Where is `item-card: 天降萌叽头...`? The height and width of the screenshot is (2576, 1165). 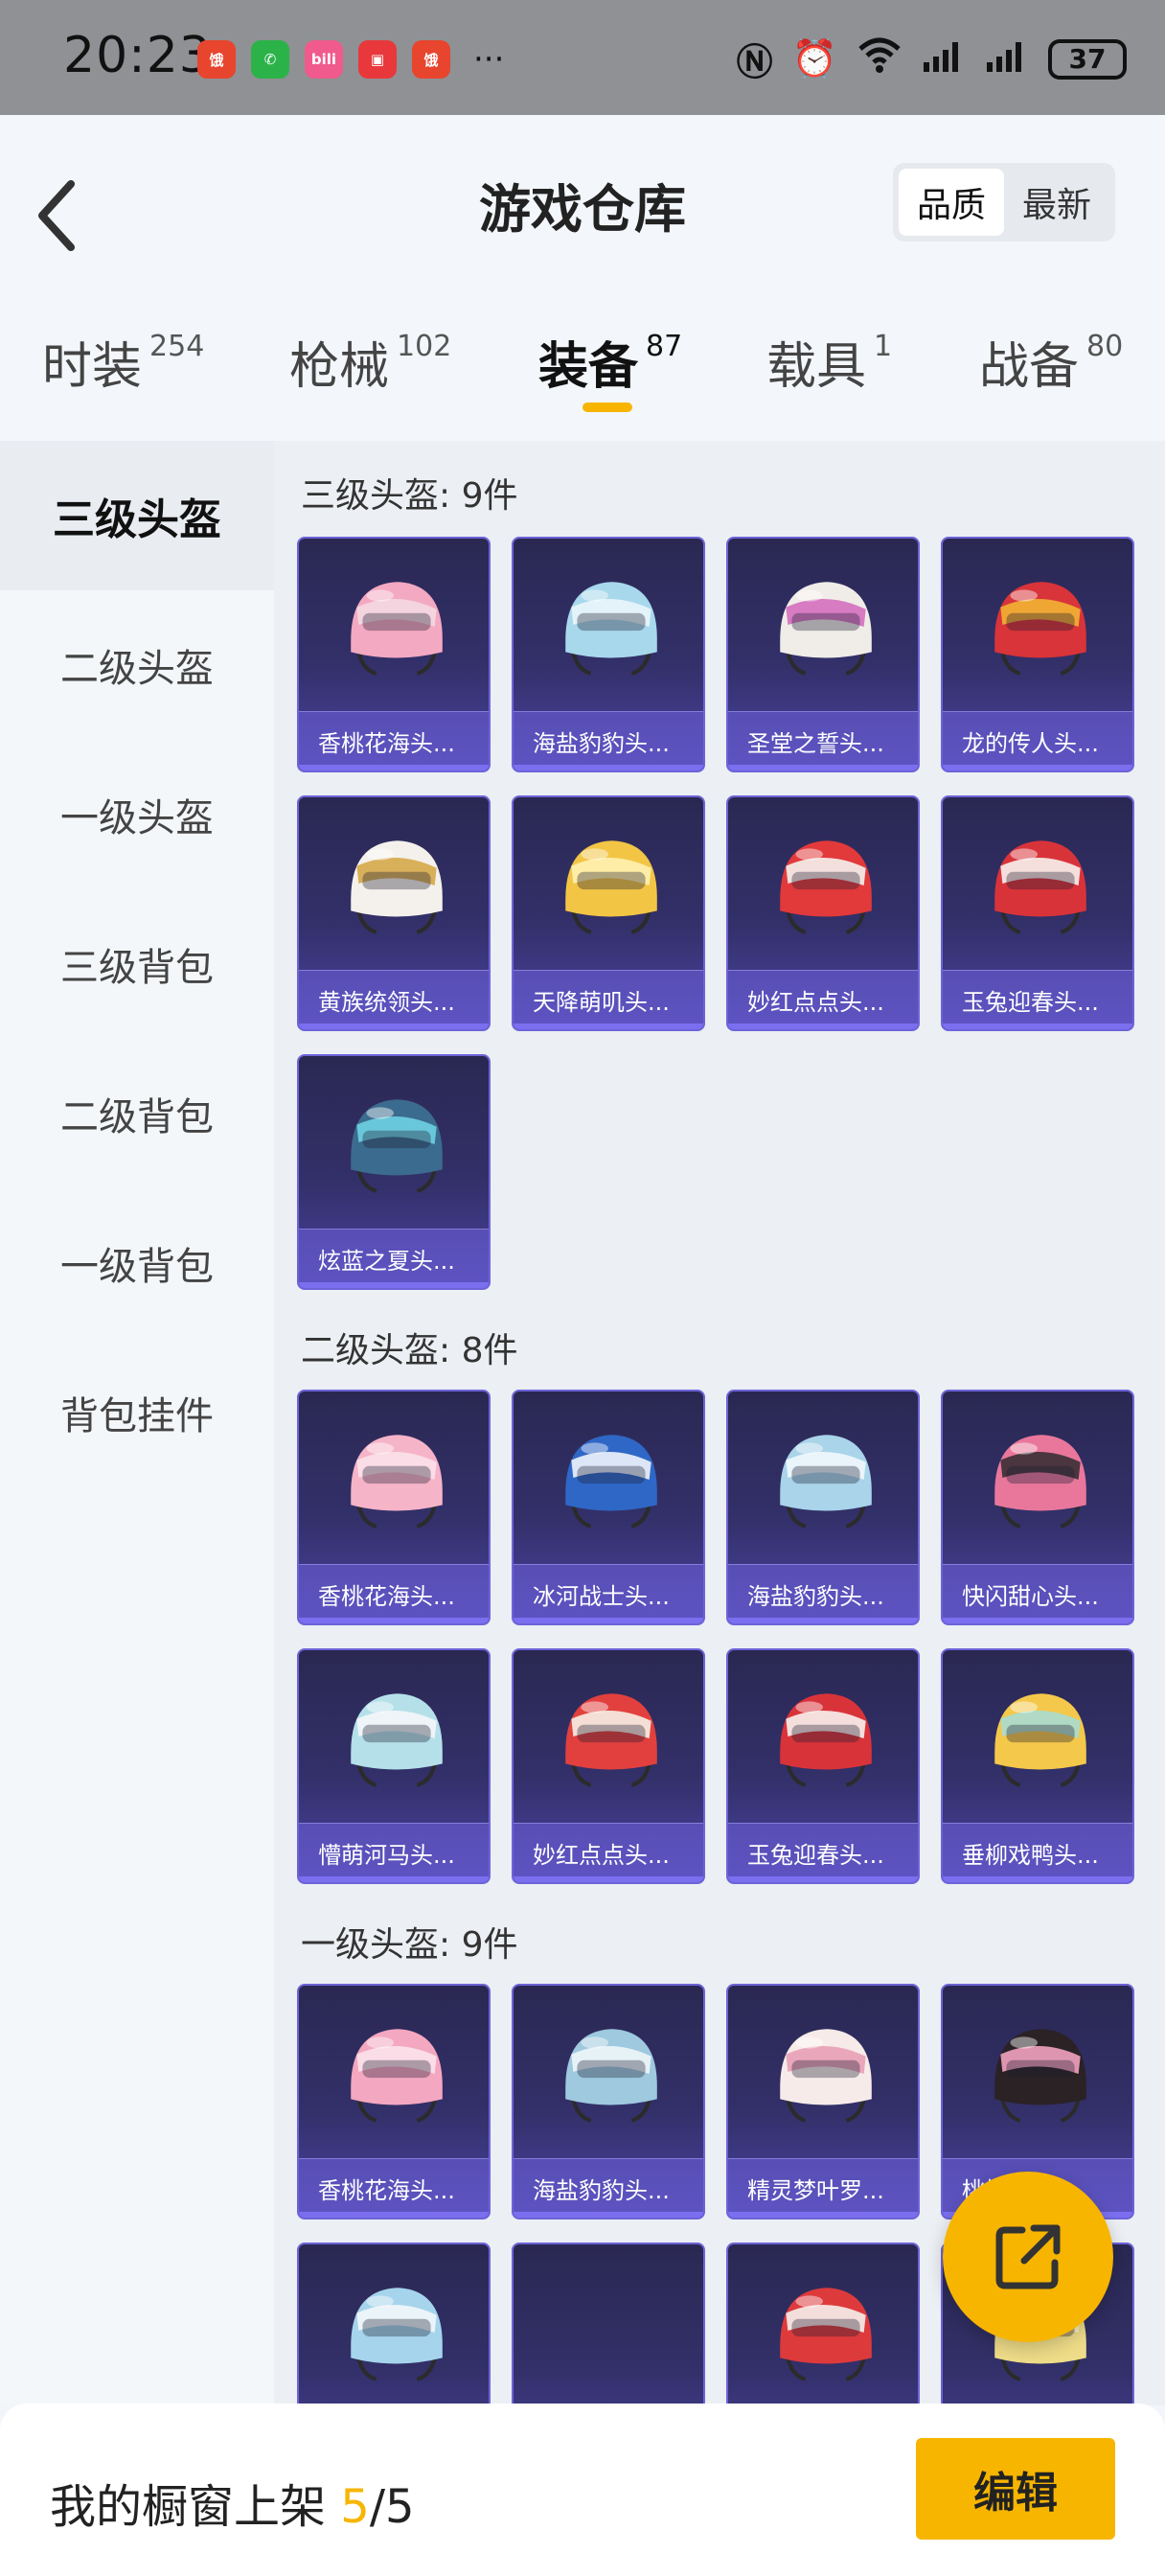 item-card: 天降萌叽头... is located at coordinates (608, 913).